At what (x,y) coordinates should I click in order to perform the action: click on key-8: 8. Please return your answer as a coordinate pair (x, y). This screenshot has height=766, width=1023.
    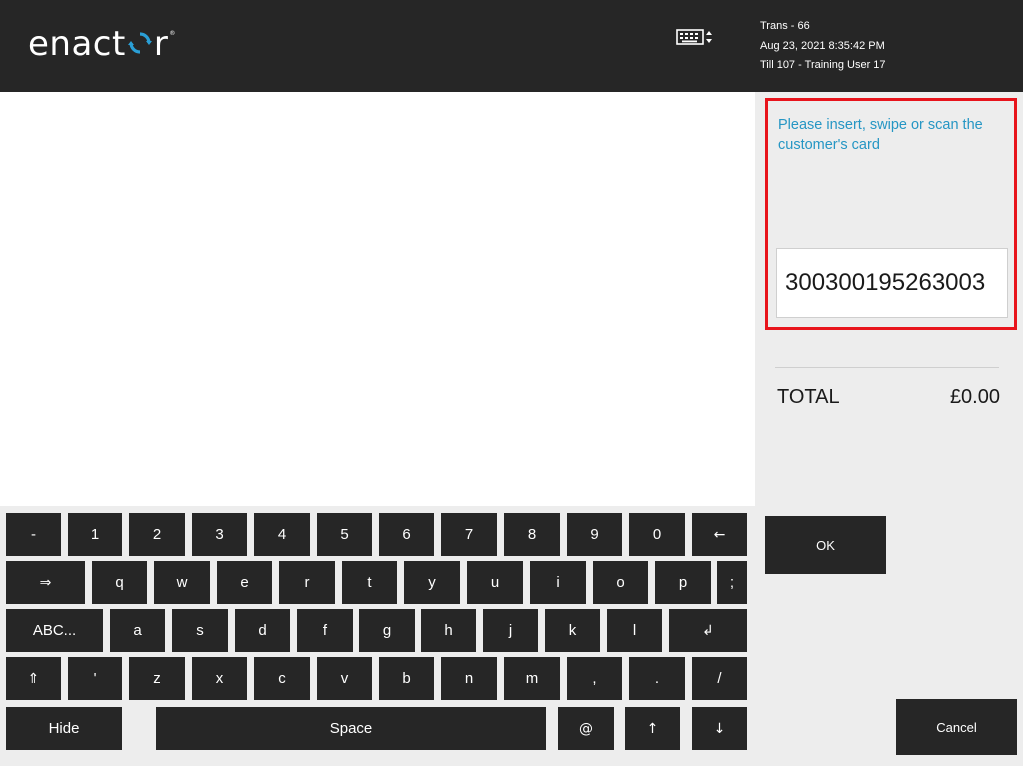
    Looking at the image, I should click on (532, 534).